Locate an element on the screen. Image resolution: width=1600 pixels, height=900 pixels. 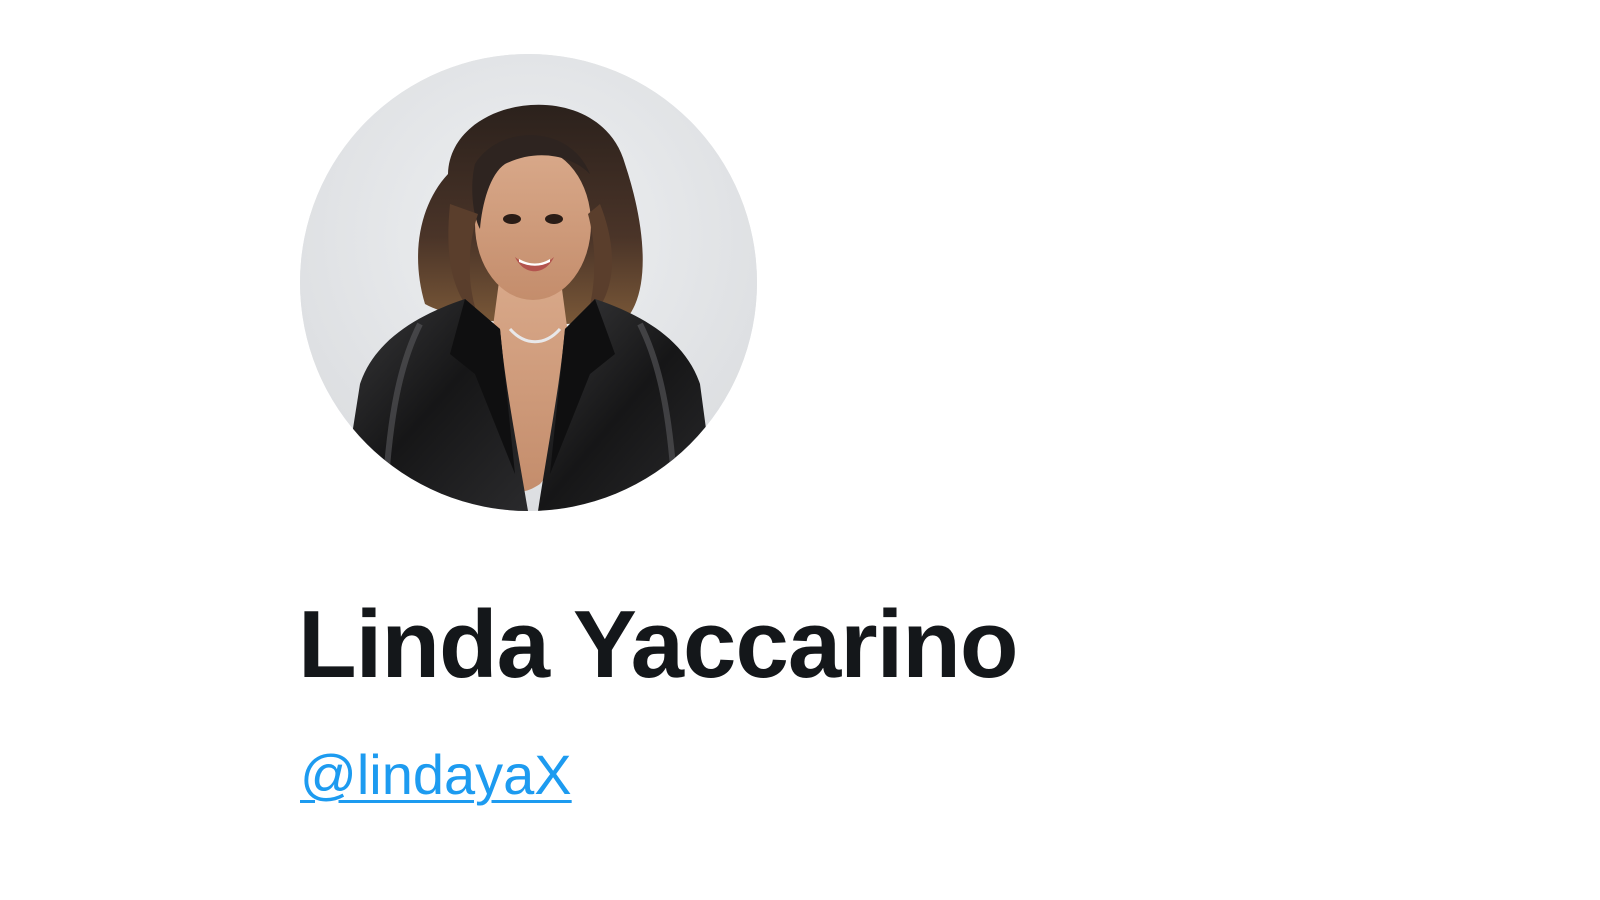
avatar-photo is located at coordinates (528, 282).